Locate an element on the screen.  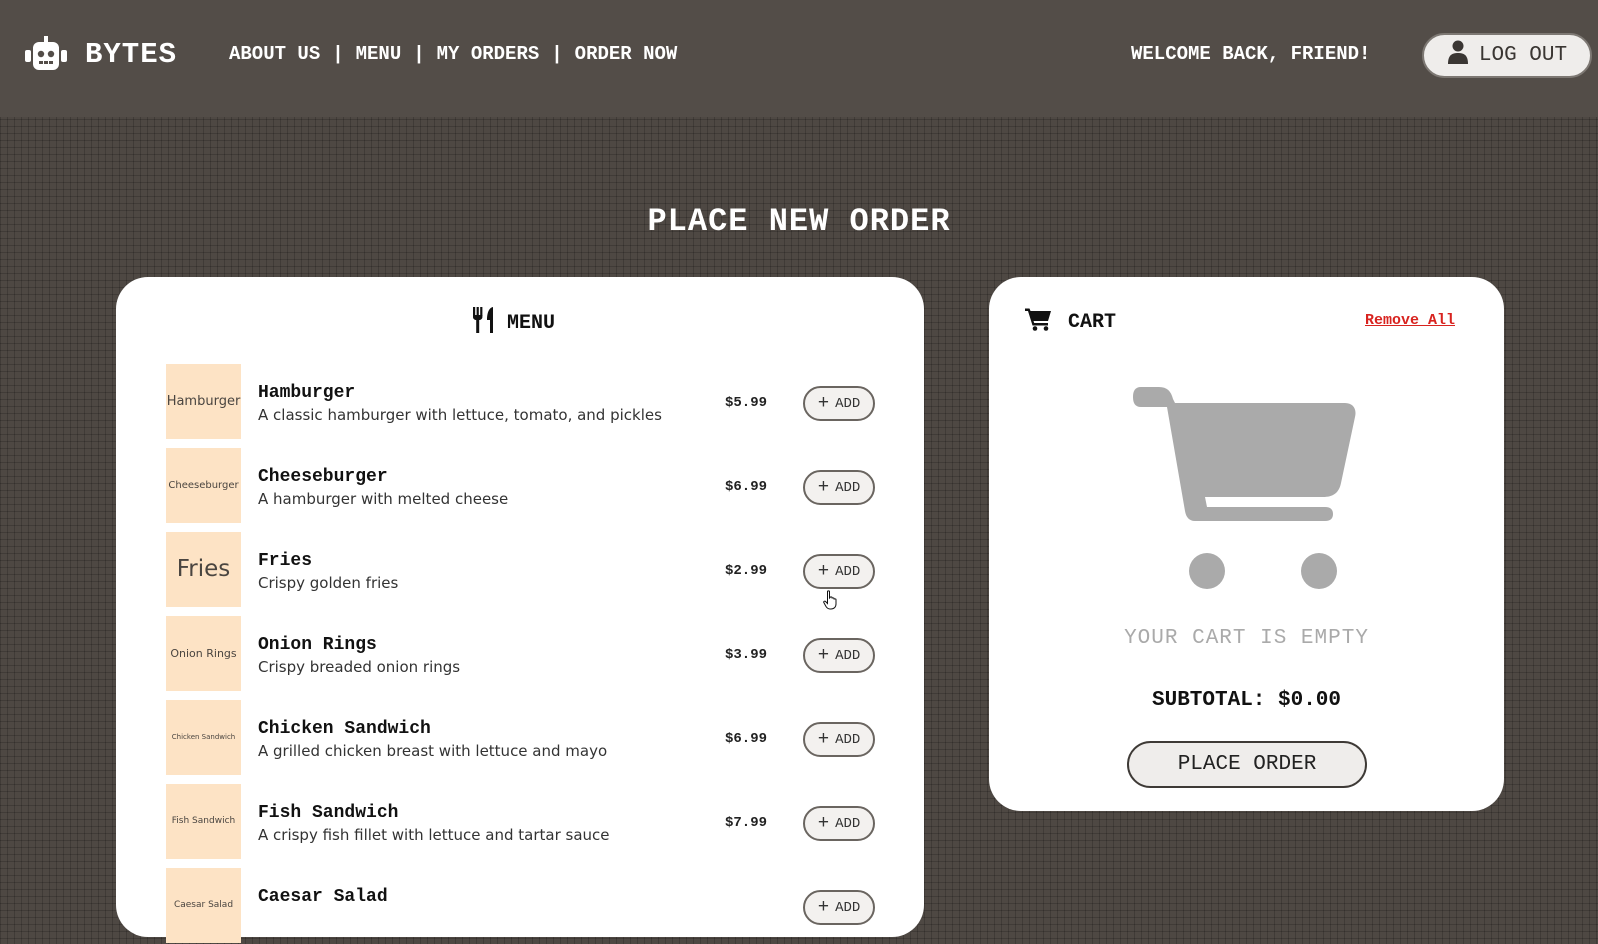
item-name: Chicken Sandwich is located at coordinates (344, 729).